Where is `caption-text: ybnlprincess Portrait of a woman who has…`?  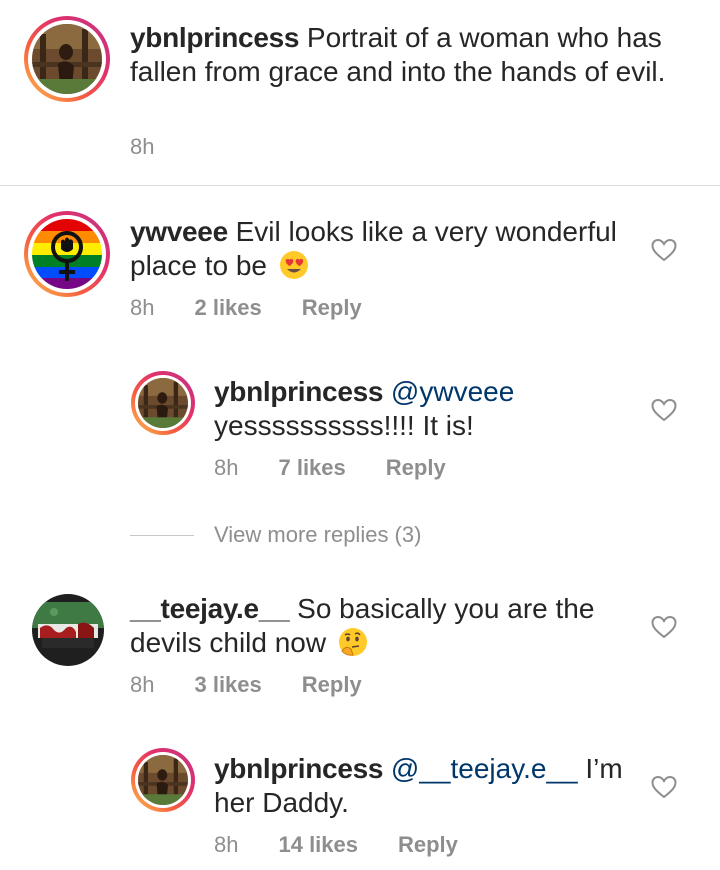
caption-text: ybnlprincess Portrait of a woman who has… is located at coordinates (410, 55).